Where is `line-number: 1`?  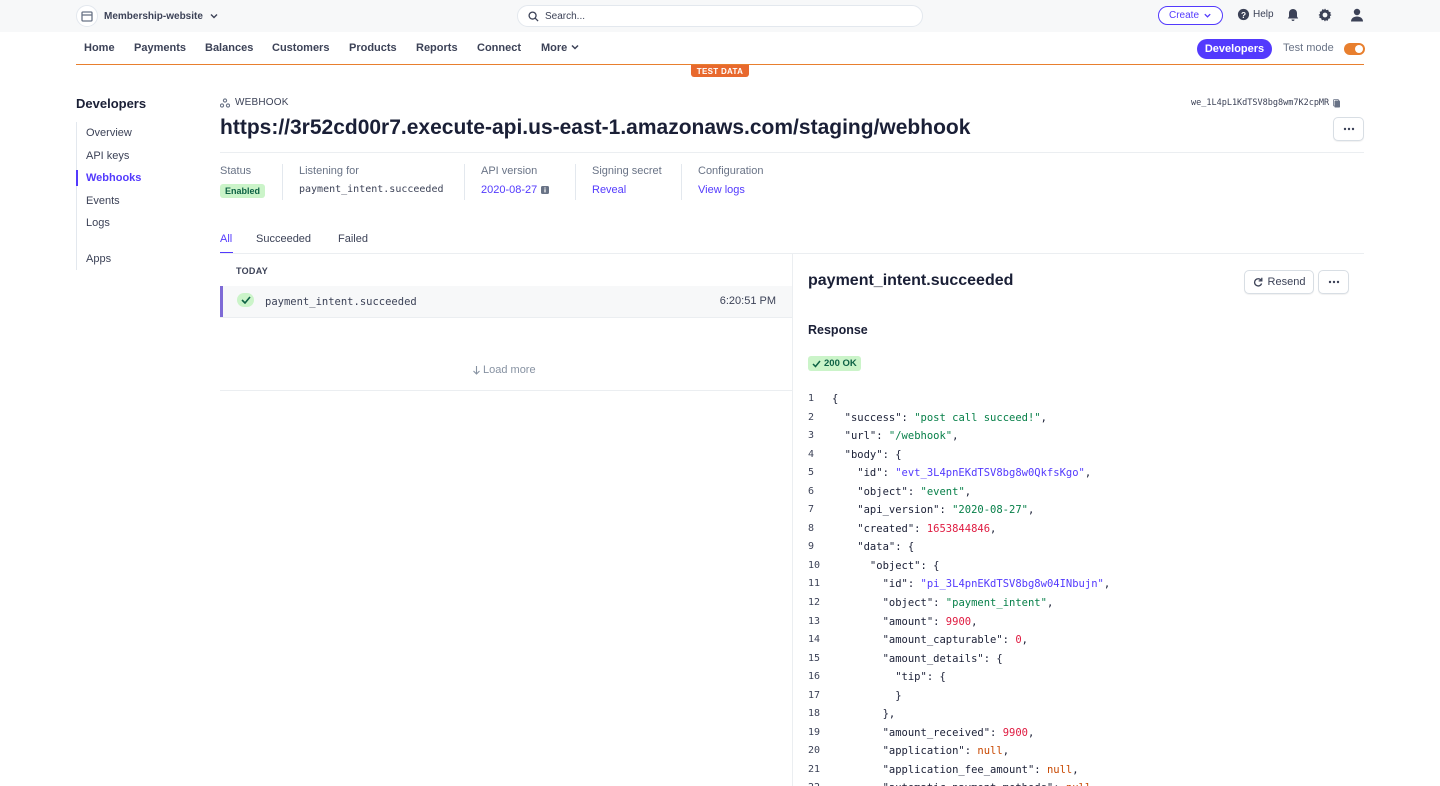 line-number: 1 is located at coordinates (811, 398).